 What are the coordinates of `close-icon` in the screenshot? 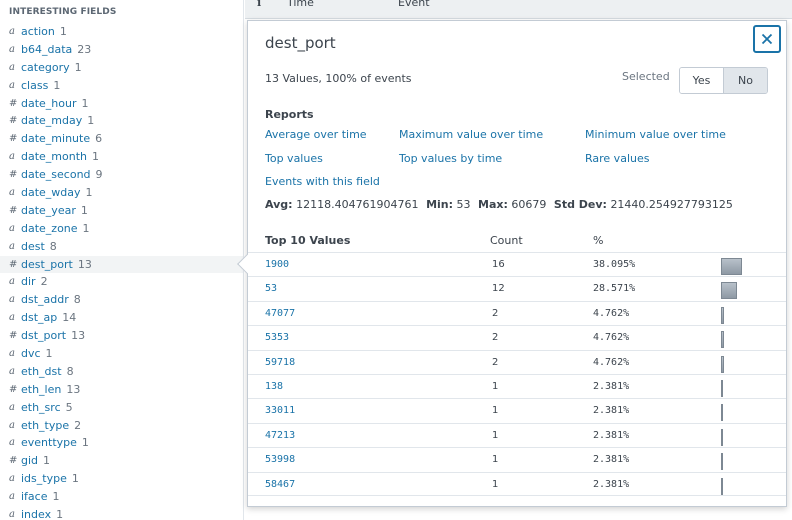 It's located at (767, 39).